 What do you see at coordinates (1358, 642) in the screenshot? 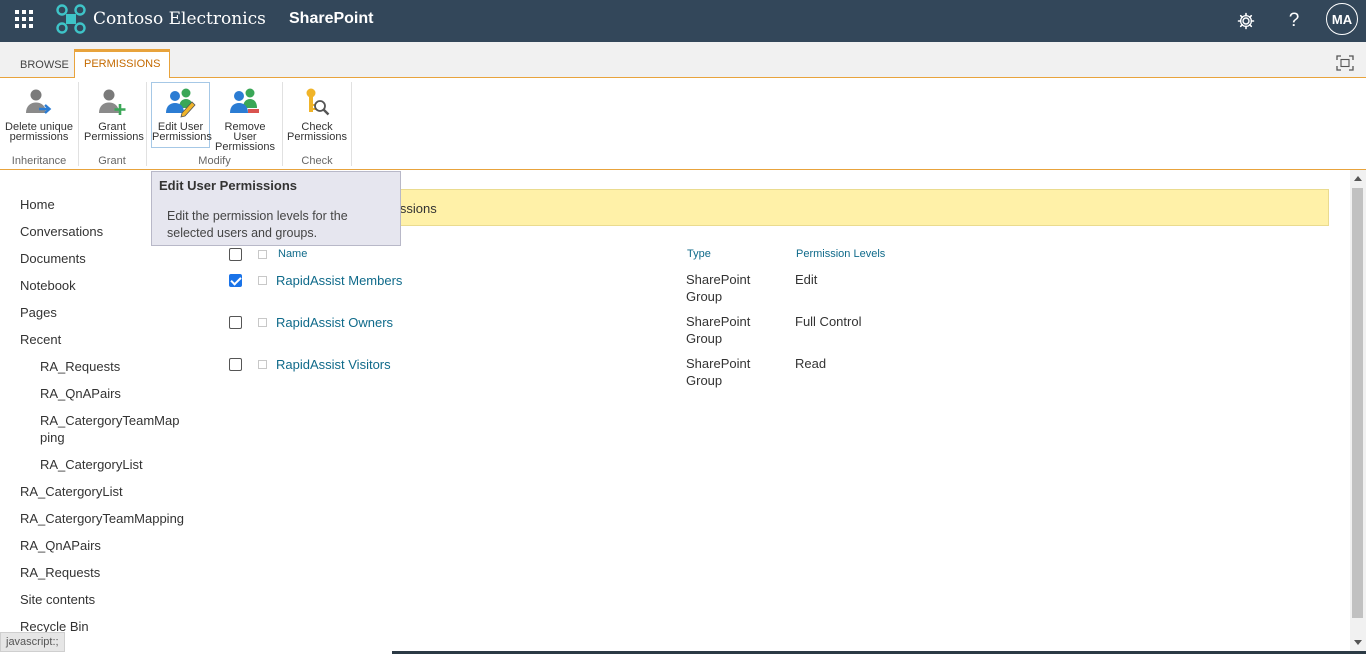
I see `scroll-down-arrow-icon` at bounding box center [1358, 642].